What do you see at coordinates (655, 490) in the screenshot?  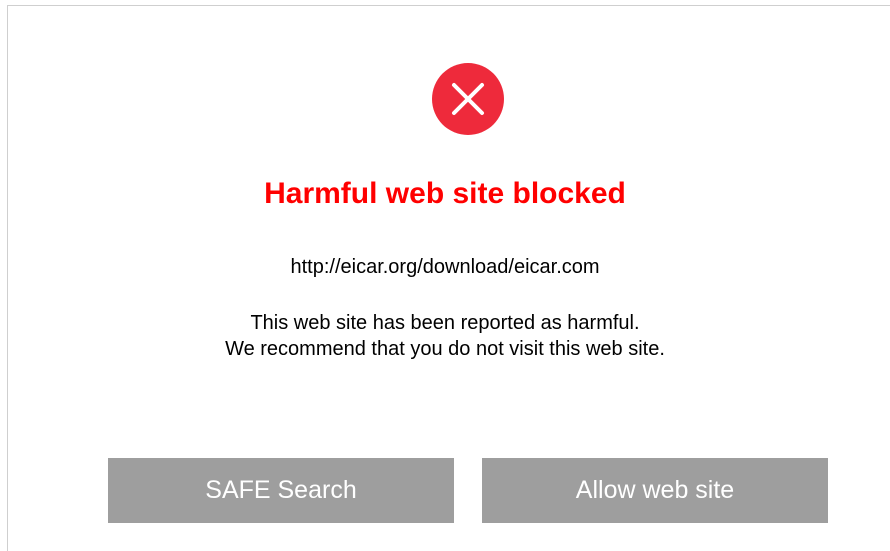 I see `allow-web-site-button: Allow web site` at bounding box center [655, 490].